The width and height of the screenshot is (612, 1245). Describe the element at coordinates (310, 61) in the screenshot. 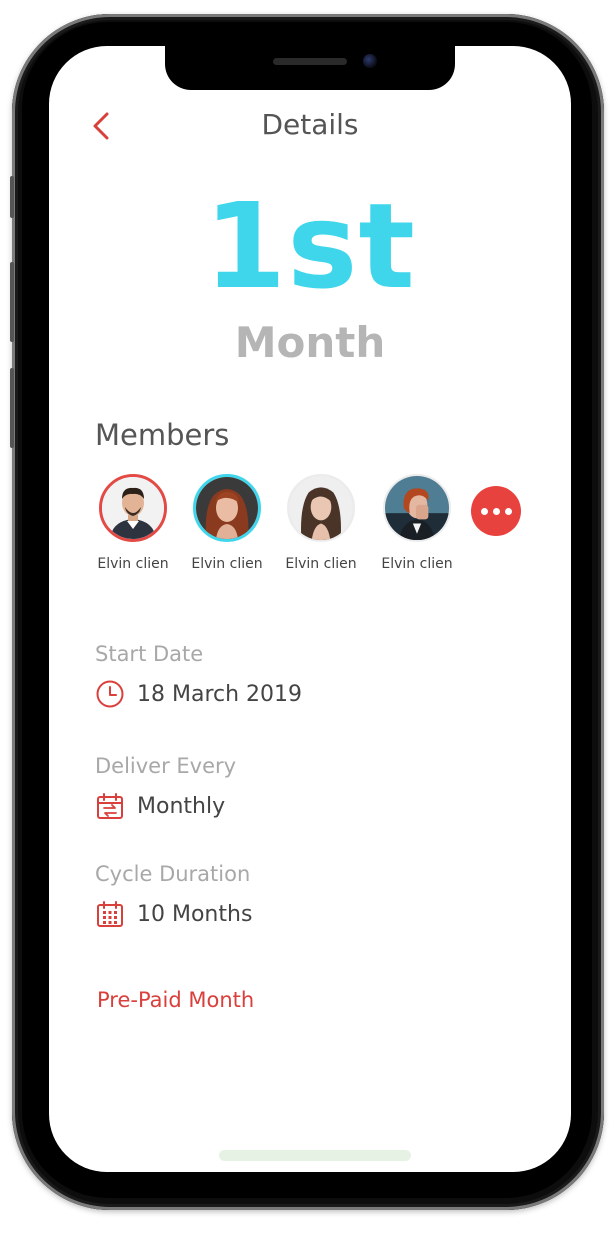

I see `speaker-grille` at that location.